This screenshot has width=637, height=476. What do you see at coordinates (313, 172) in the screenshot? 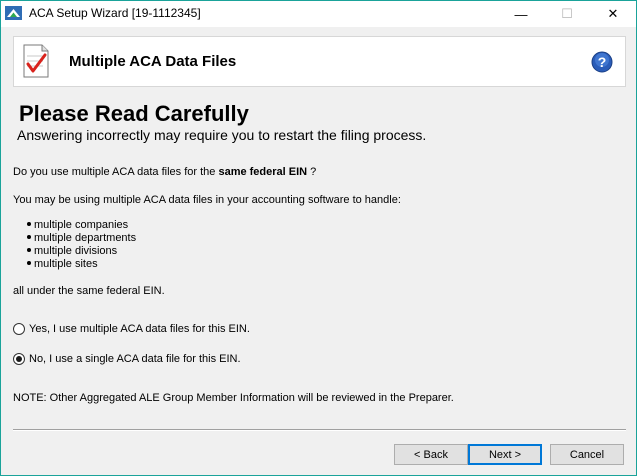
I see `question-suffix: ?` at bounding box center [313, 172].